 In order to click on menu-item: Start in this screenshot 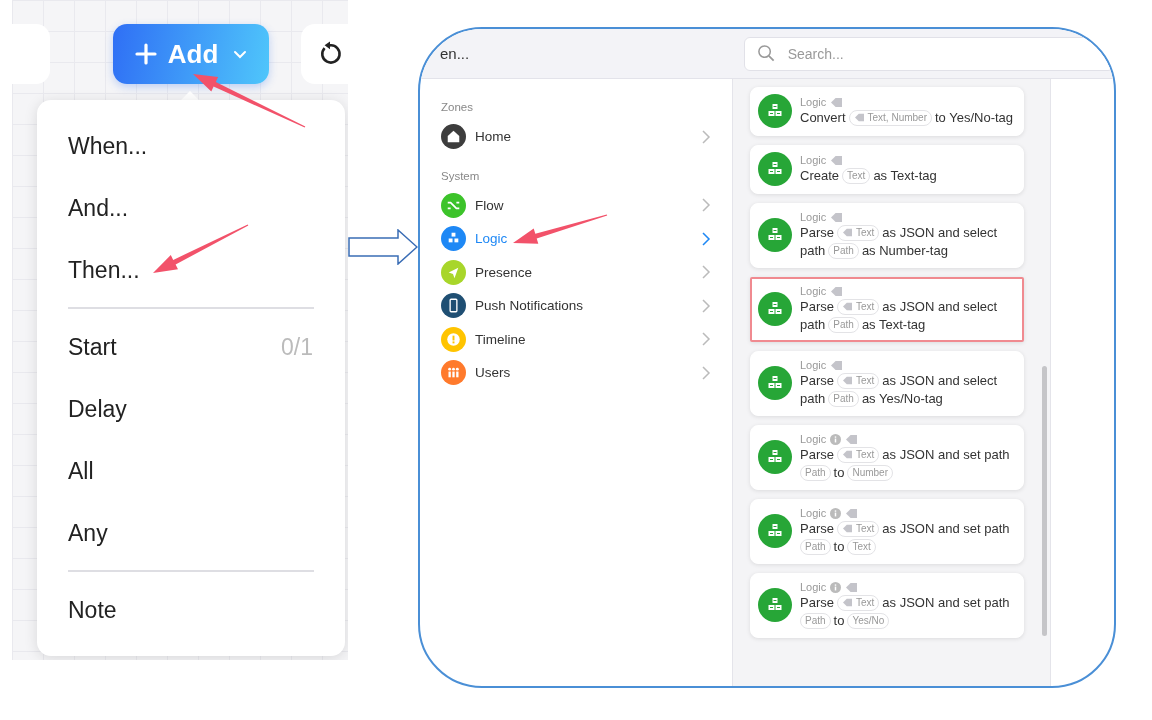, I will do `click(92, 347)`.